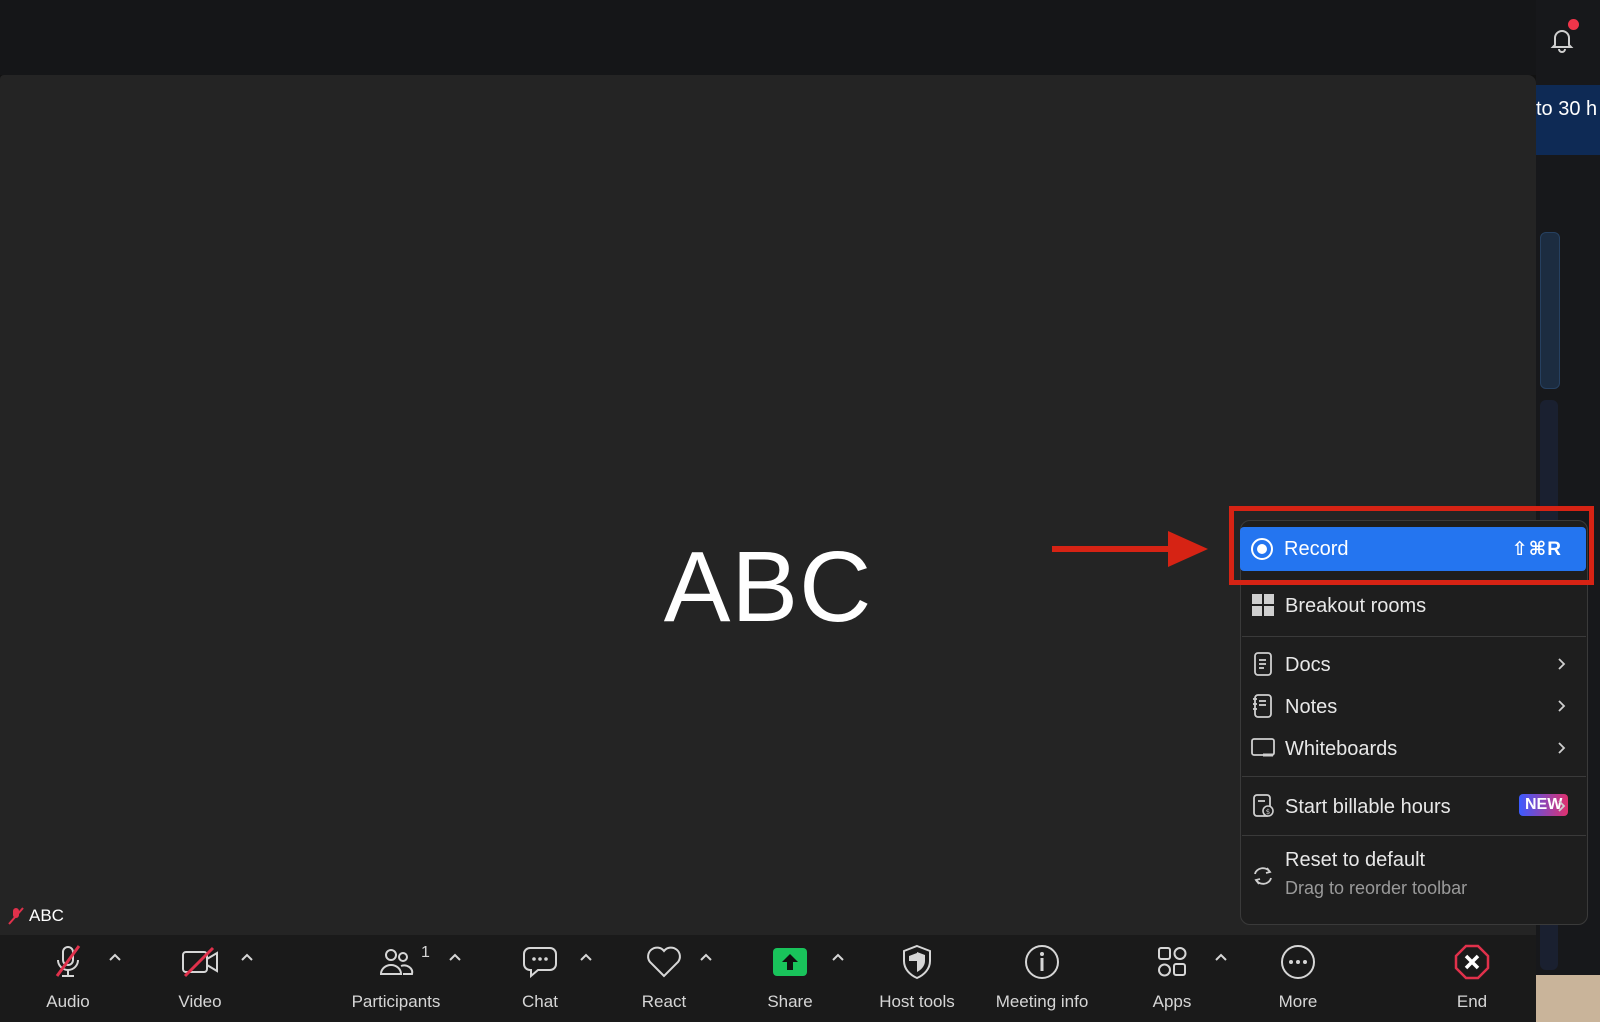 This screenshot has width=1600, height=1022. I want to click on chat-icon, so click(540, 962).